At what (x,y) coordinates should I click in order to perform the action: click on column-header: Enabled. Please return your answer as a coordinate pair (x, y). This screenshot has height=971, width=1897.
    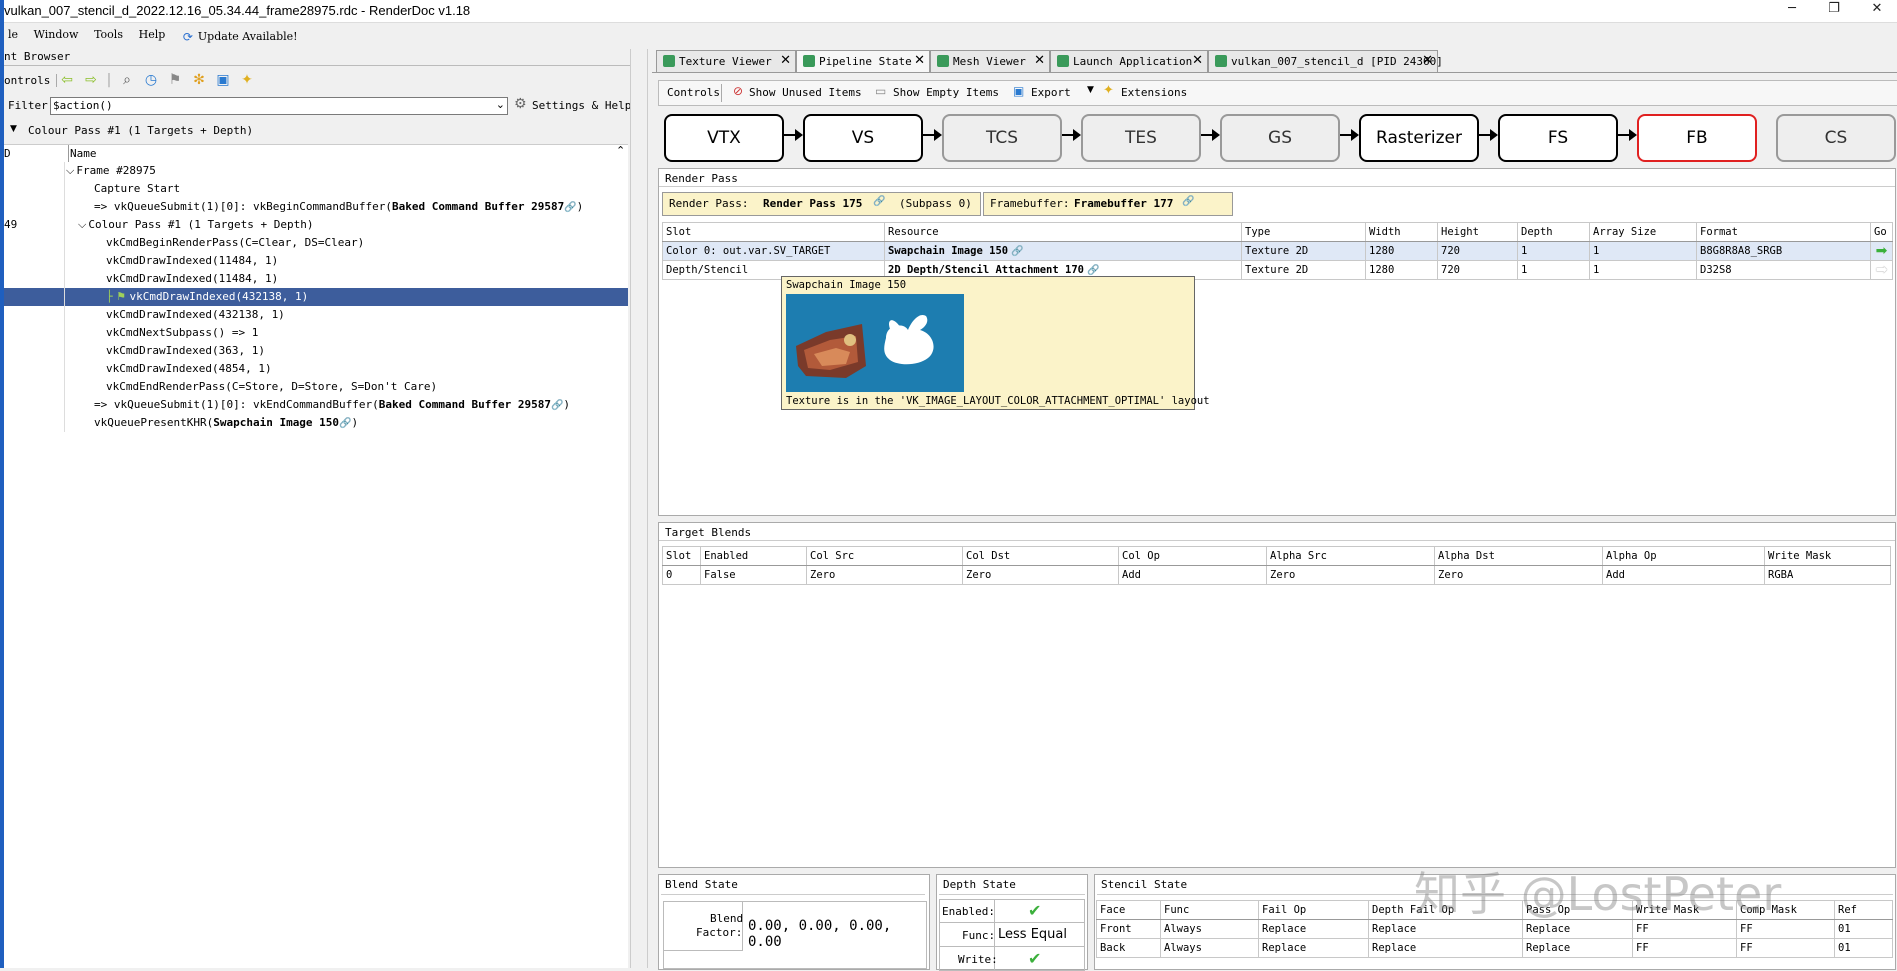
    Looking at the image, I should click on (753, 556).